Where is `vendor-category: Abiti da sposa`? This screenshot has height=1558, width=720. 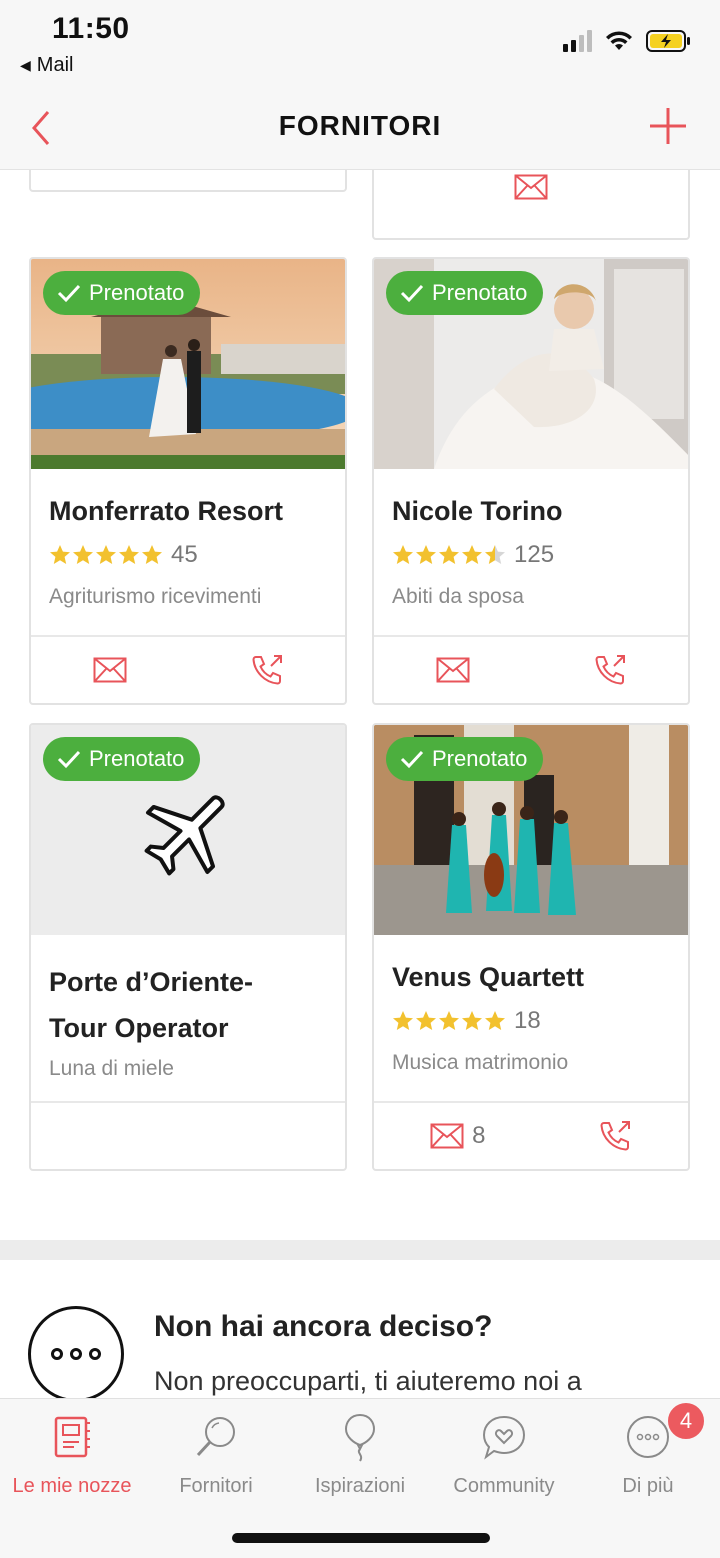
vendor-category: Abiti da sposa is located at coordinates (458, 596).